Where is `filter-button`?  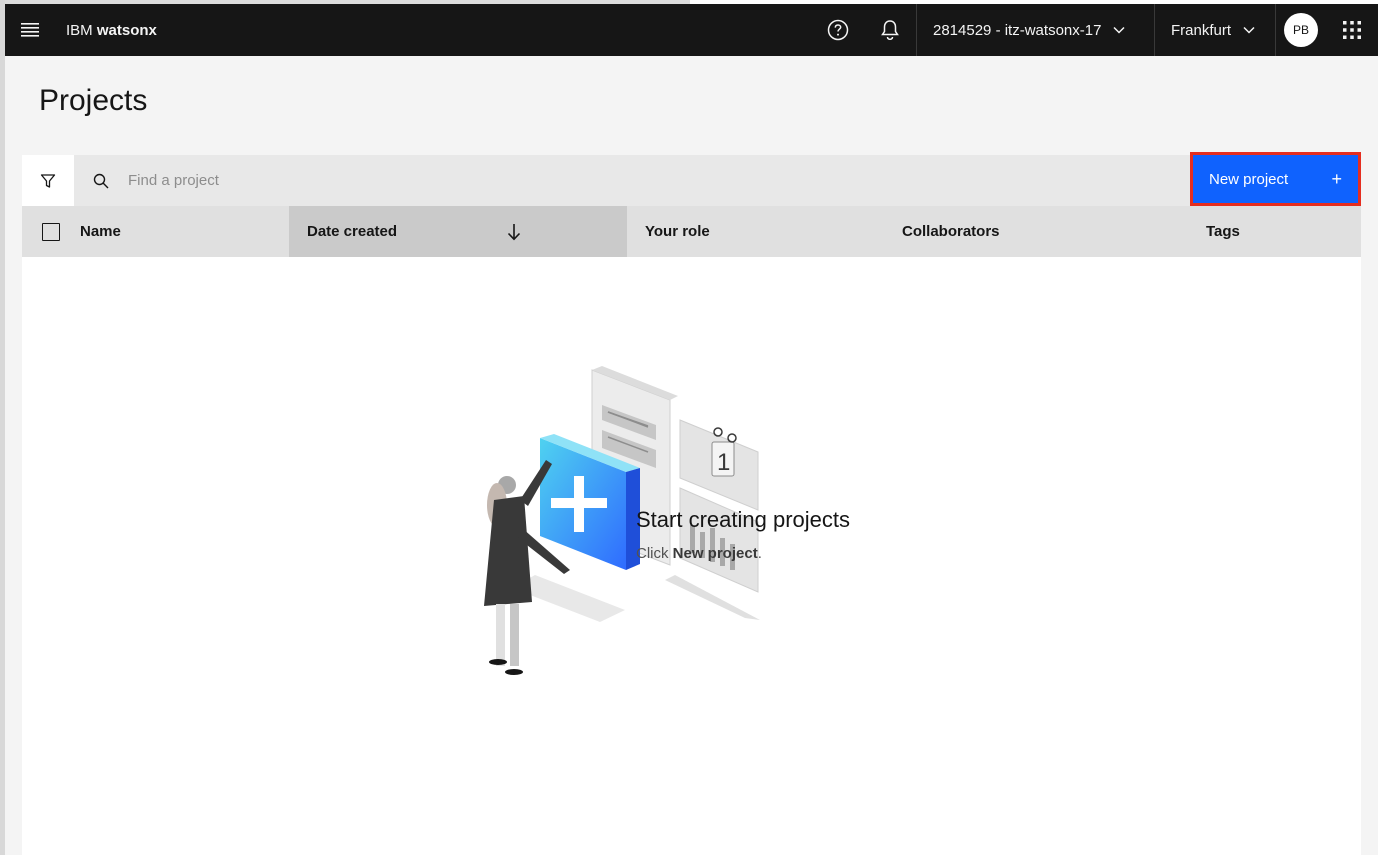 filter-button is located at coordinates (48, 180).